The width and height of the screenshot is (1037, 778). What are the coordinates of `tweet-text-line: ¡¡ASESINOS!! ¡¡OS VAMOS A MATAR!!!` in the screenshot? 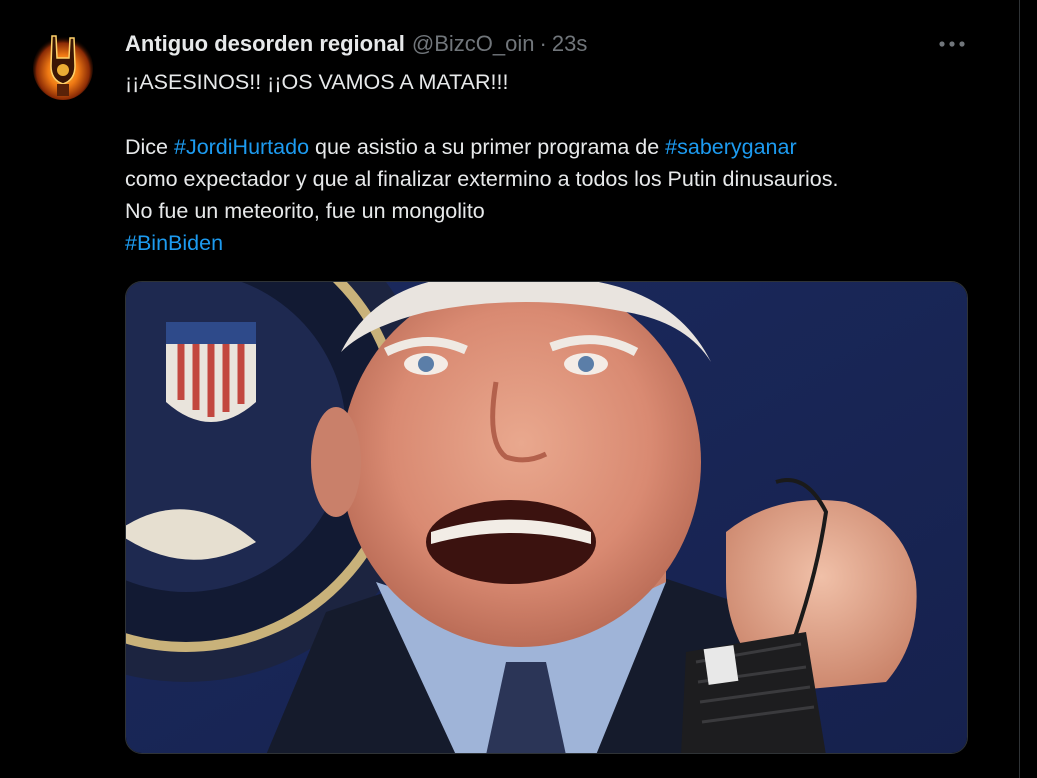 It's located at (317, 82).